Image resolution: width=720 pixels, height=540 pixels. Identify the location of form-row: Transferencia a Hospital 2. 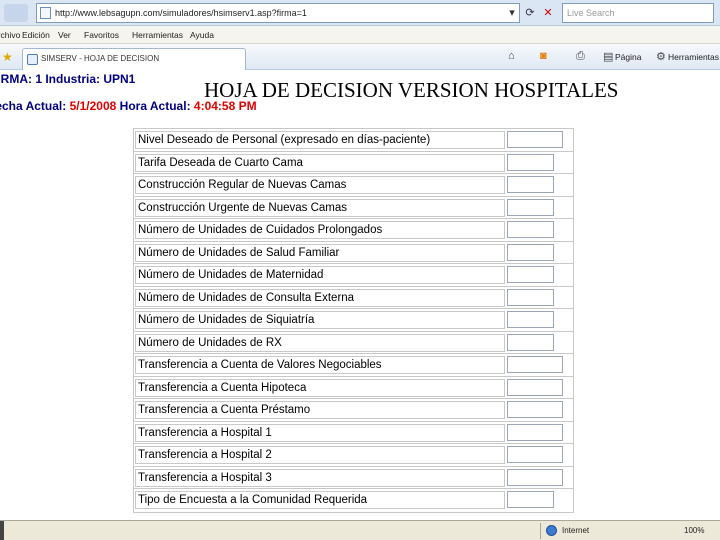
(353, 455).